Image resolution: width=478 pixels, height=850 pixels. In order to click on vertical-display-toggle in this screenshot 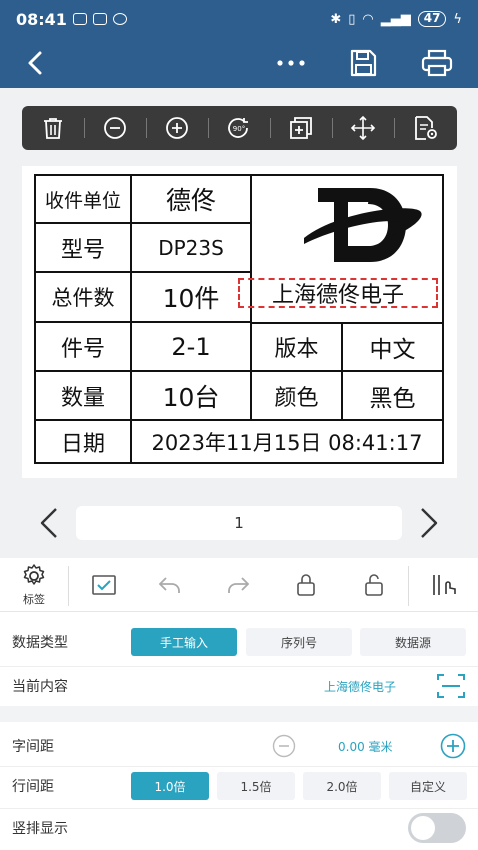, I will do `click(437, 828)`.